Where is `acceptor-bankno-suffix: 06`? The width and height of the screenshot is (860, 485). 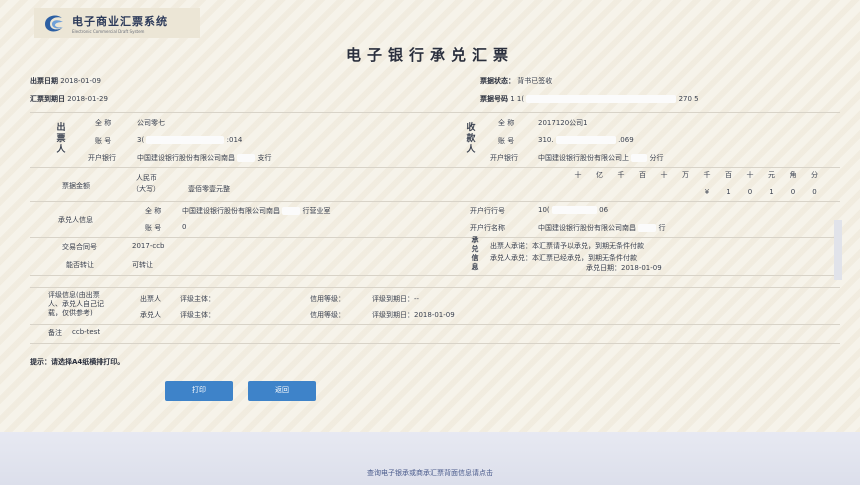
acceptor-bankno-suffix: 06 is located at coordinates (604, 210).